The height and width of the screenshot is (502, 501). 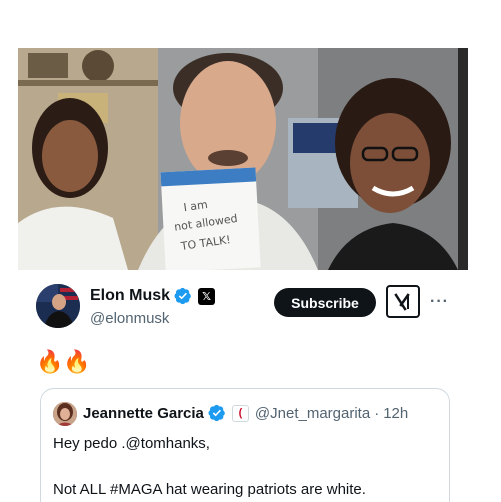 I want to click on quote-timestamp: 12h, so click(x=395, y=413).